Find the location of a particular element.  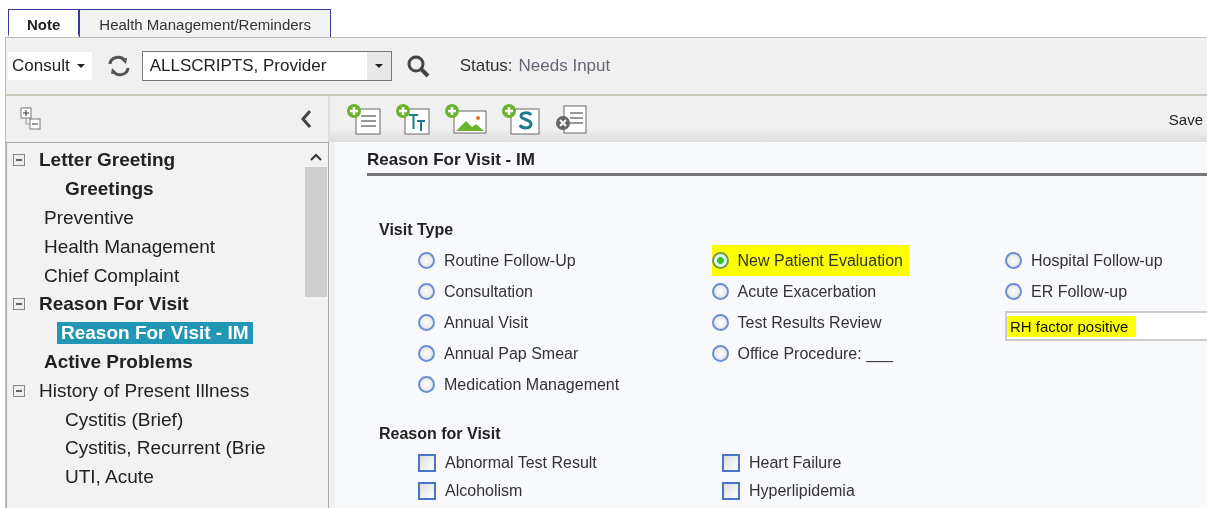

section-heading: Reason for Visit is located at coordinates (440, 434).